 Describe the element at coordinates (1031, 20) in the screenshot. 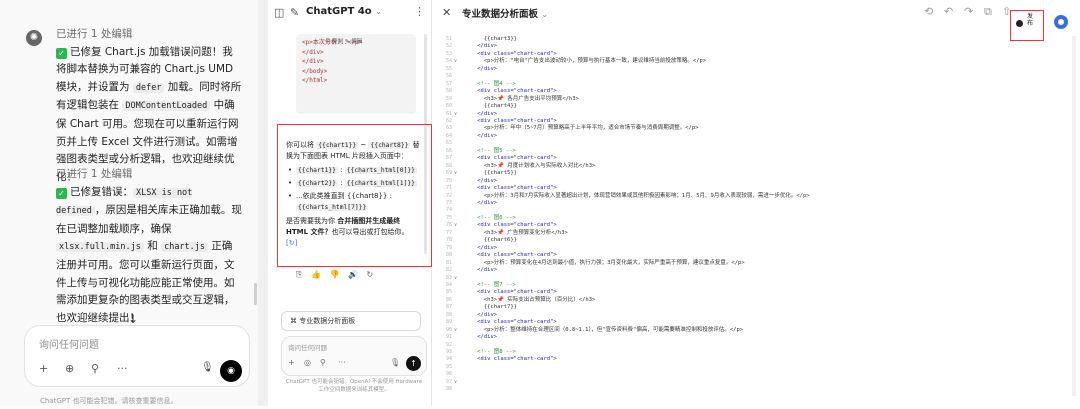

I see `publish-button: 发布` at that location.